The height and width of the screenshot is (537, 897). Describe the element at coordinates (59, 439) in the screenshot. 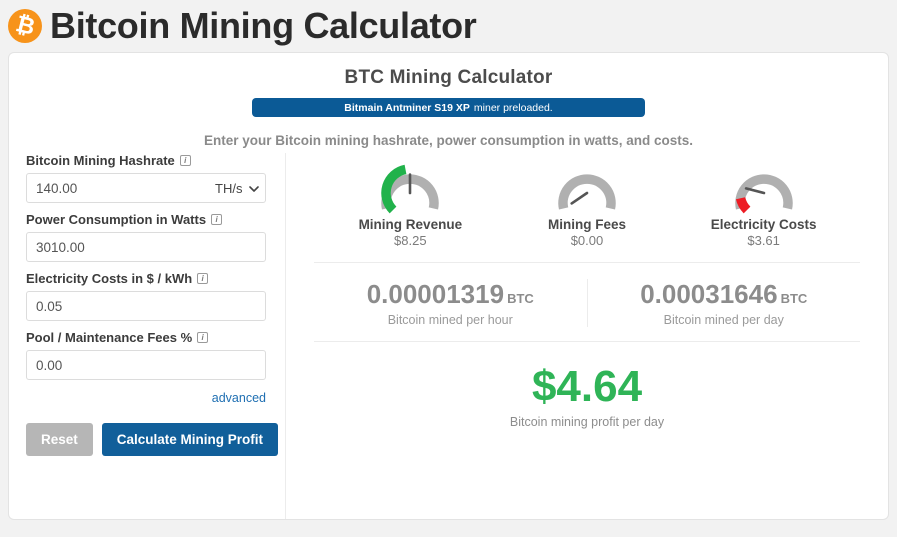

I see `reset-button: Reset` at that location.